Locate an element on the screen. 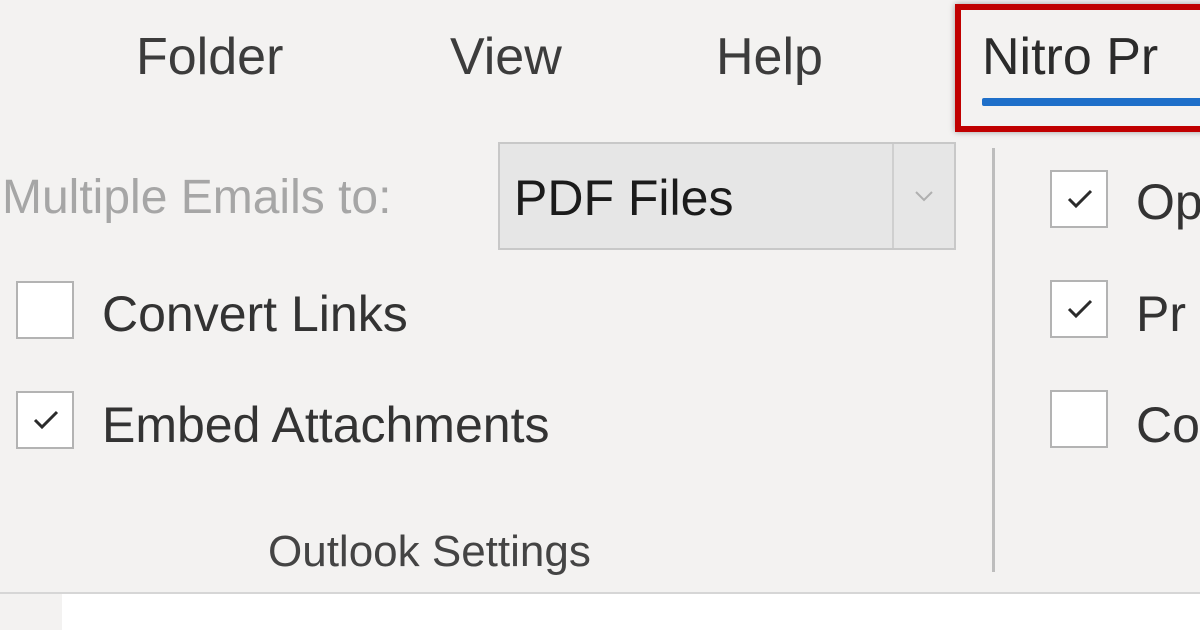 Image resolution: width=1200 pixels, height=630 pixels. right-option-1-label: Op is located at coordinates (1168, 202).